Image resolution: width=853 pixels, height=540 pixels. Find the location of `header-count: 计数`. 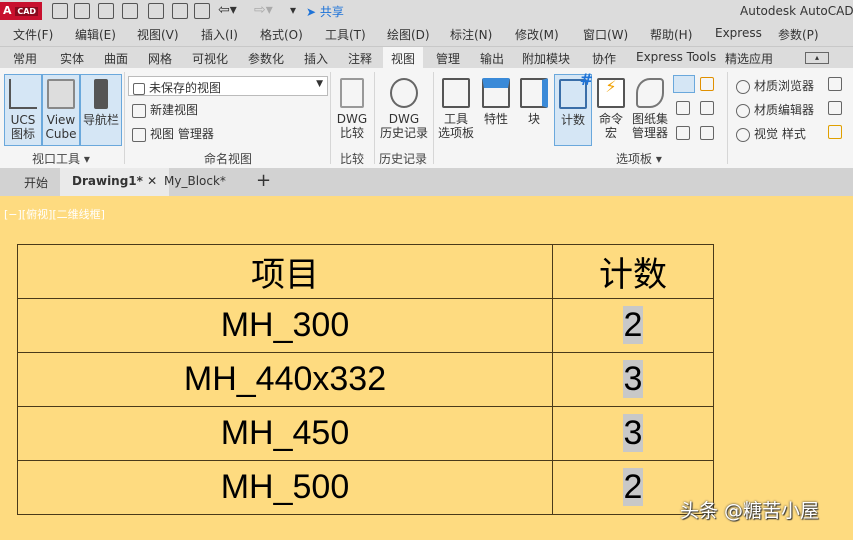

header-count: 计数 is located at coordinates (633, 271).